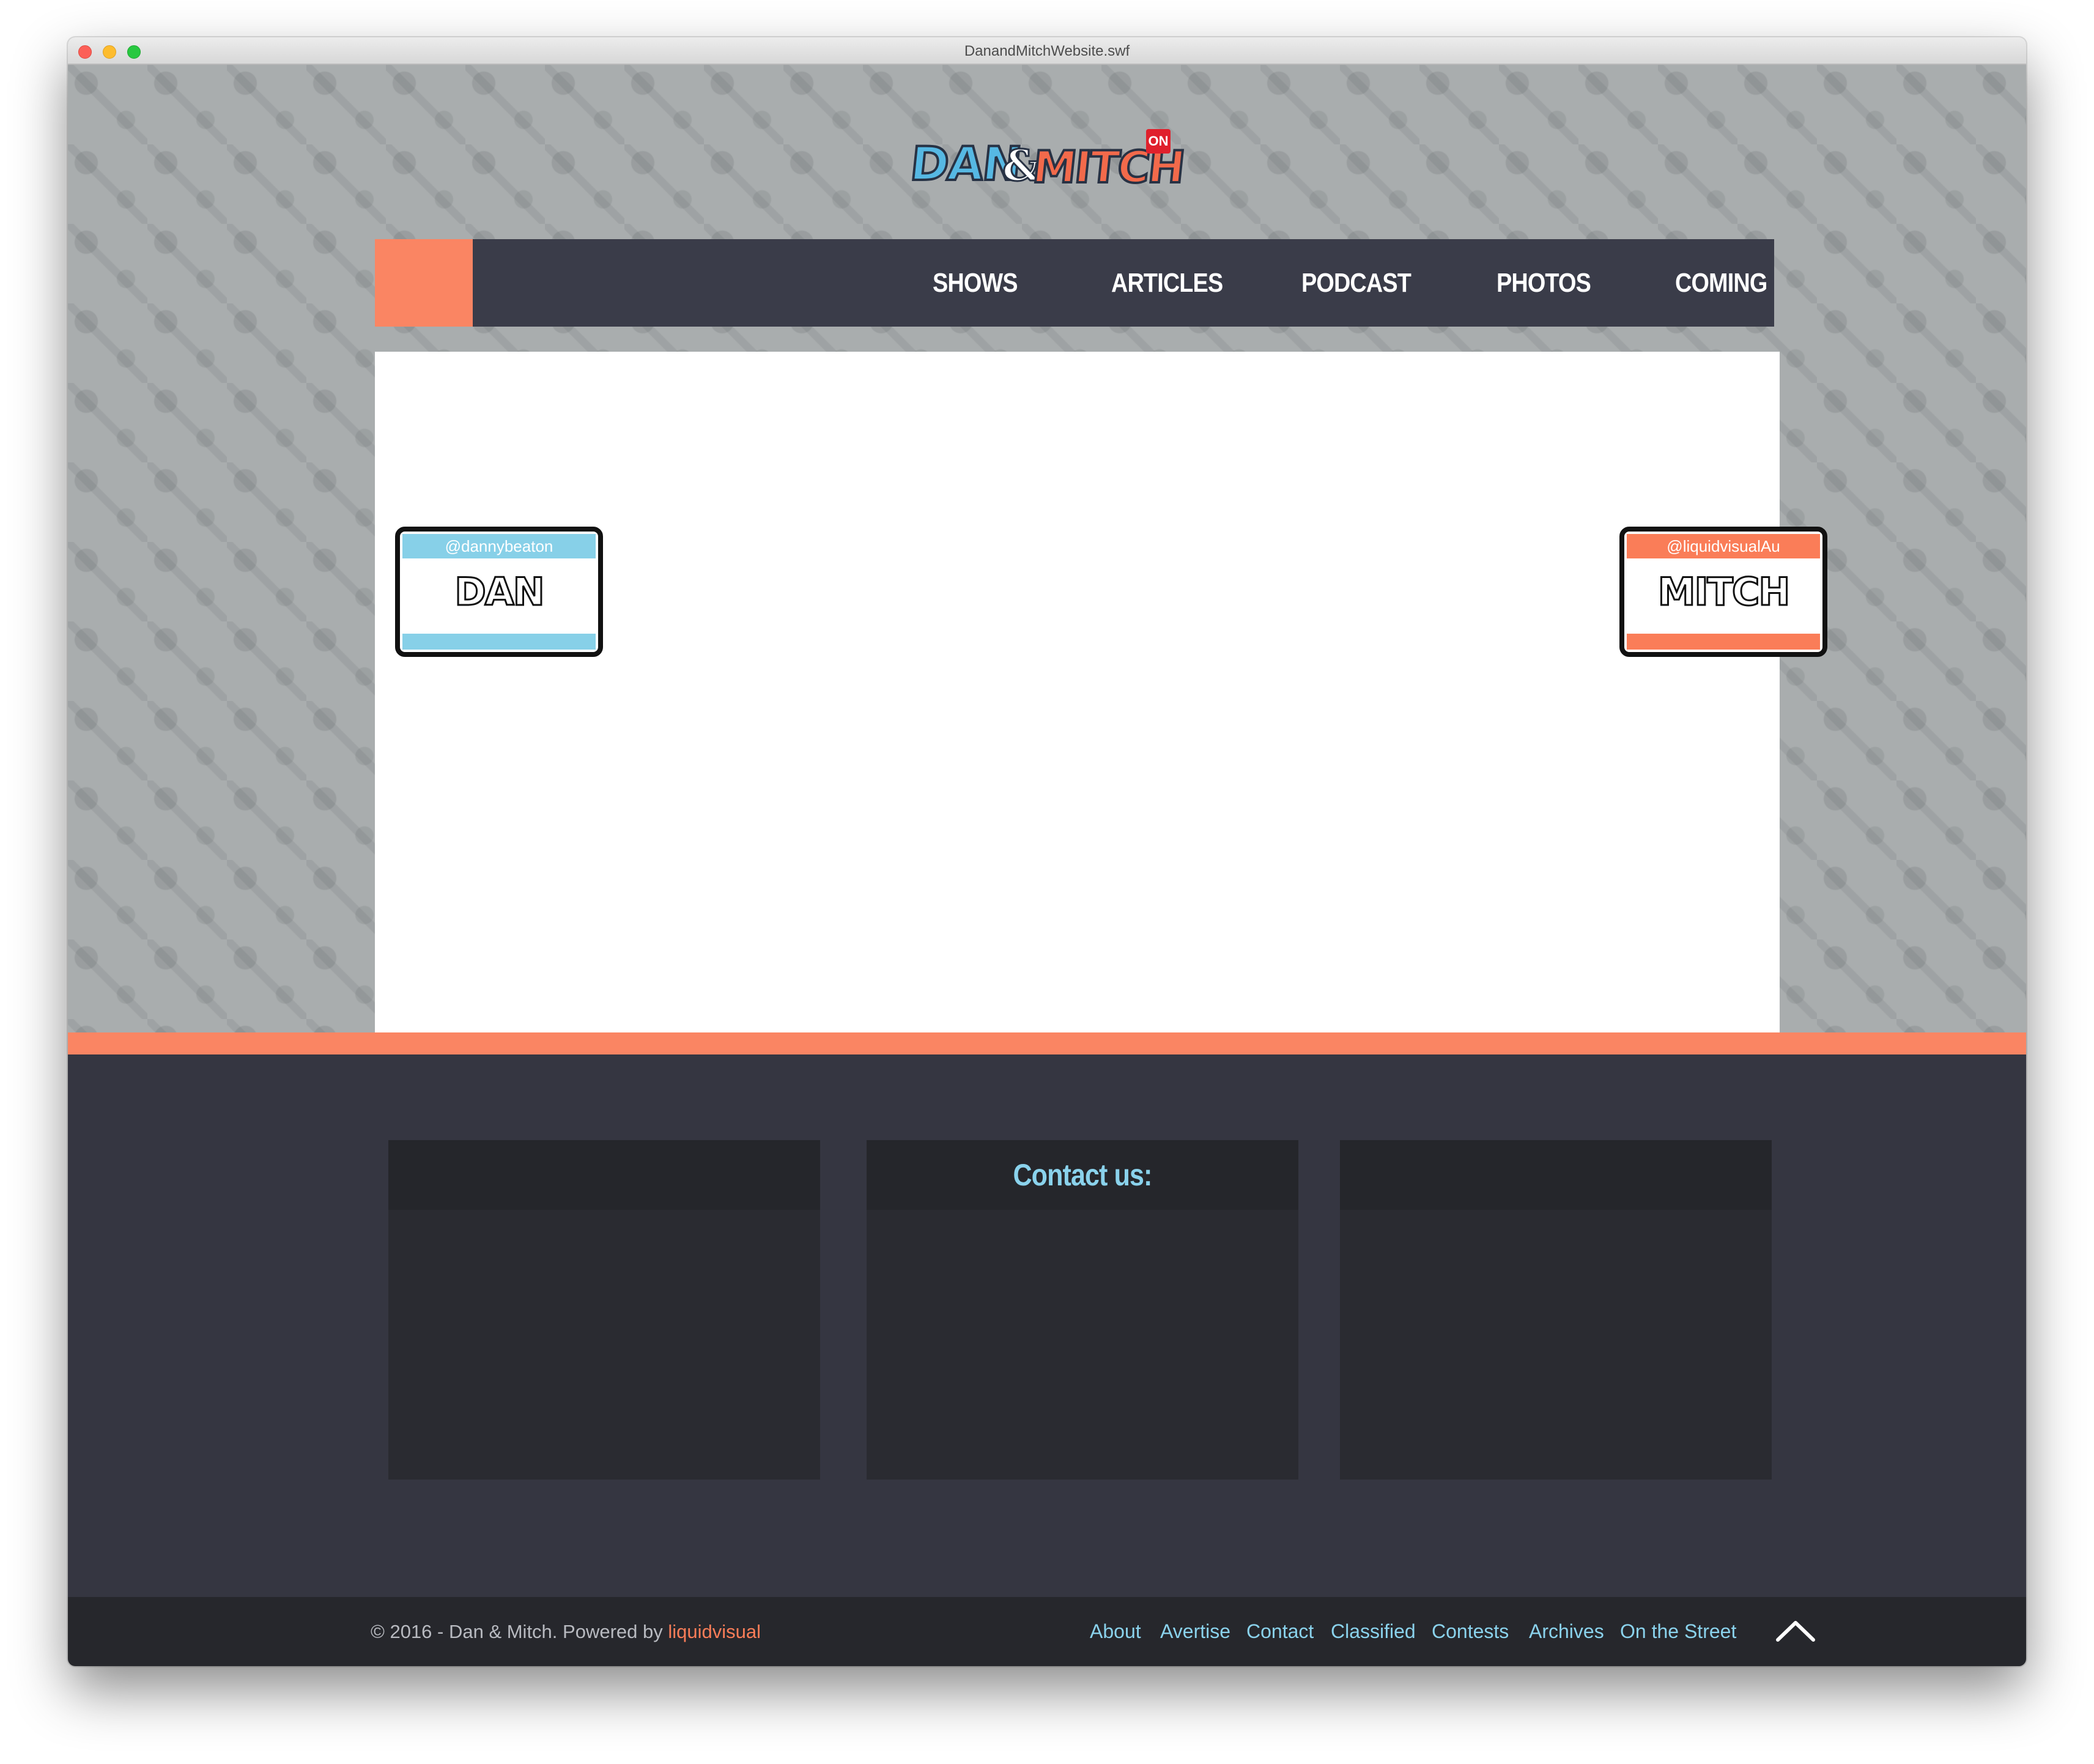  I want to click on nav-accent-block, so click(424, 283).